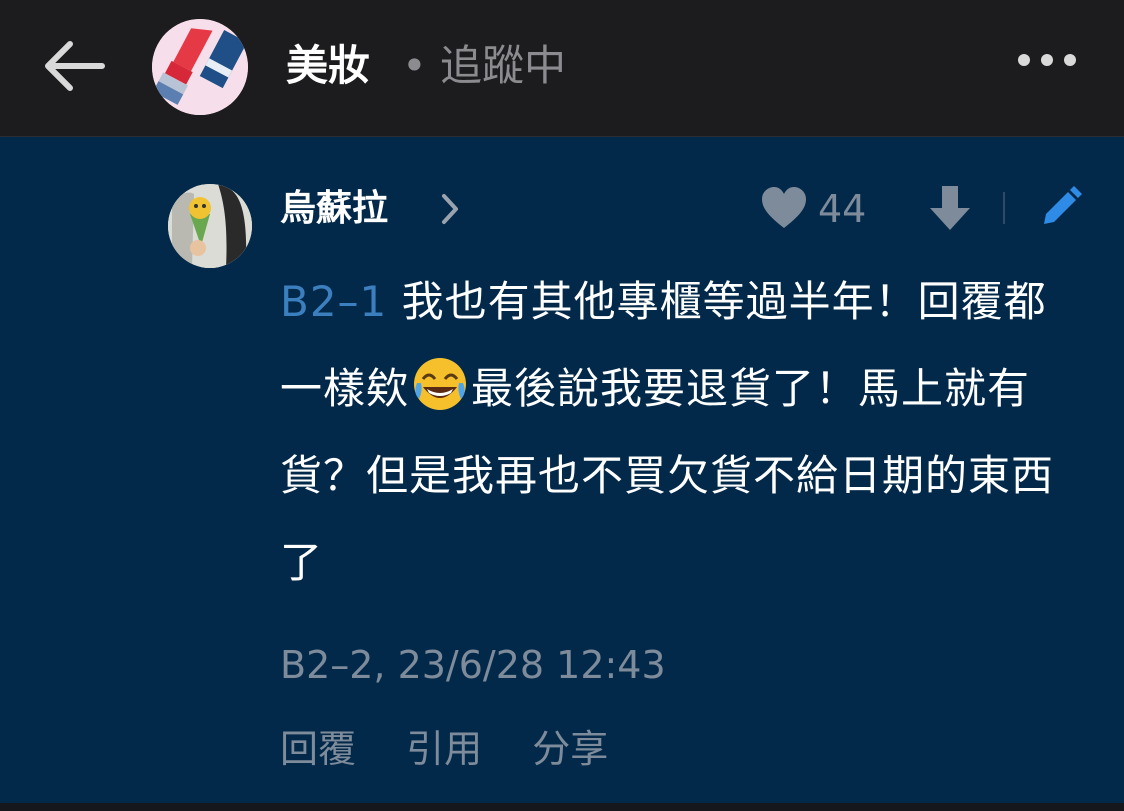 The width and height of the screenshot is (1124, 811). I want to click on more-horizontal-icon, so click(1047, 60).